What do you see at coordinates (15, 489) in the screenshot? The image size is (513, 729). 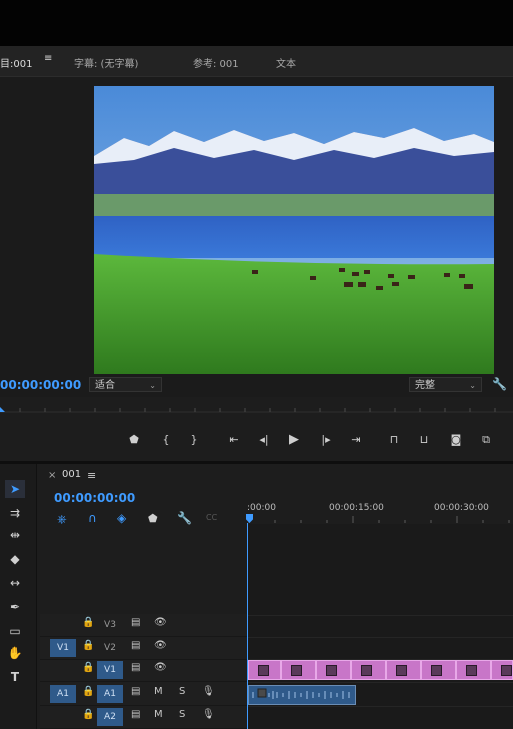 I see `selection-tool-icon: ➤` at bounding box center [15, 489].